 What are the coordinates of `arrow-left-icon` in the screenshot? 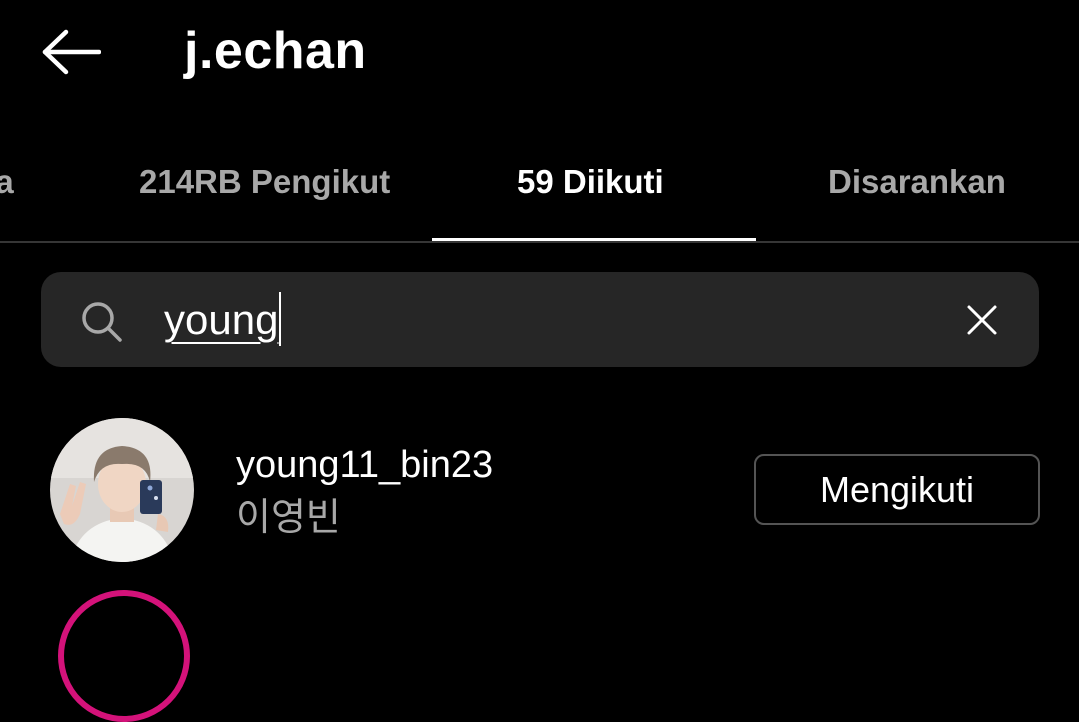 It's located at (71, 52).